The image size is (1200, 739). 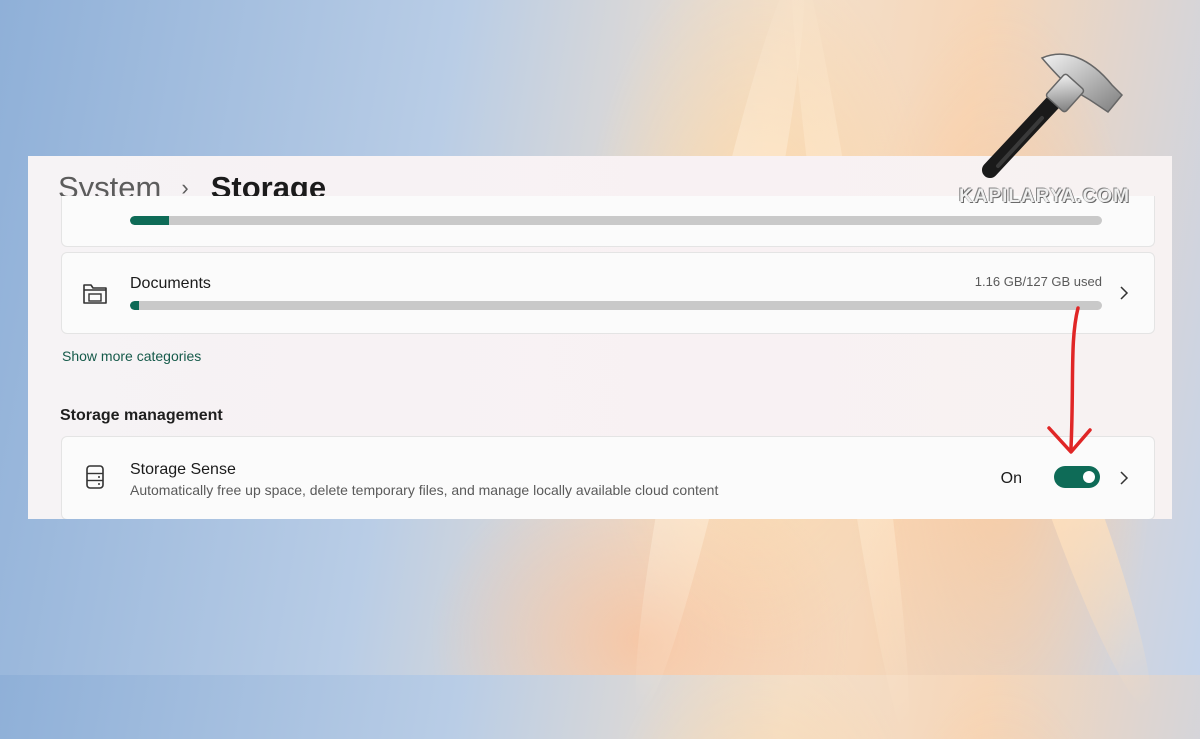 I want to click on section-heading-storage-management: Storage management, so click(x=141, y=415).